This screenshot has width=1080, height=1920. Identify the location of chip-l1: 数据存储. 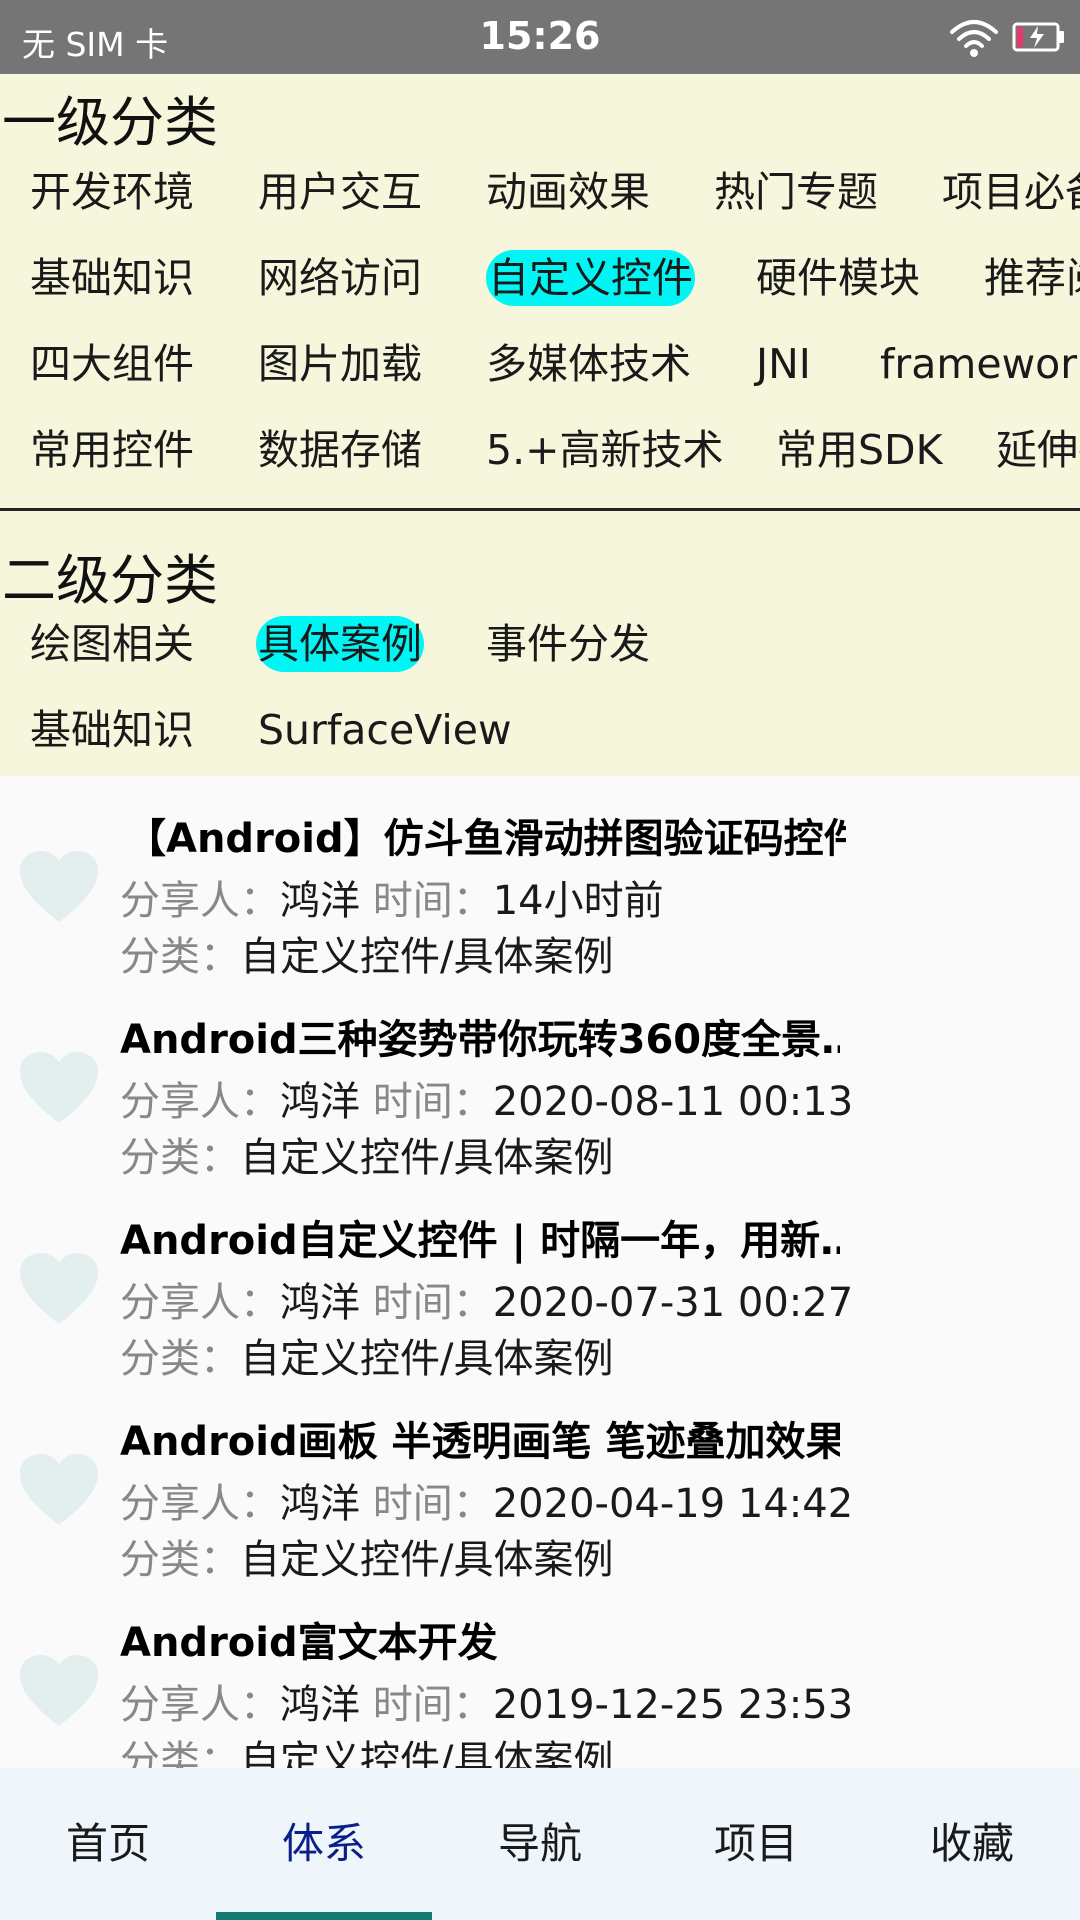
(340, 450).